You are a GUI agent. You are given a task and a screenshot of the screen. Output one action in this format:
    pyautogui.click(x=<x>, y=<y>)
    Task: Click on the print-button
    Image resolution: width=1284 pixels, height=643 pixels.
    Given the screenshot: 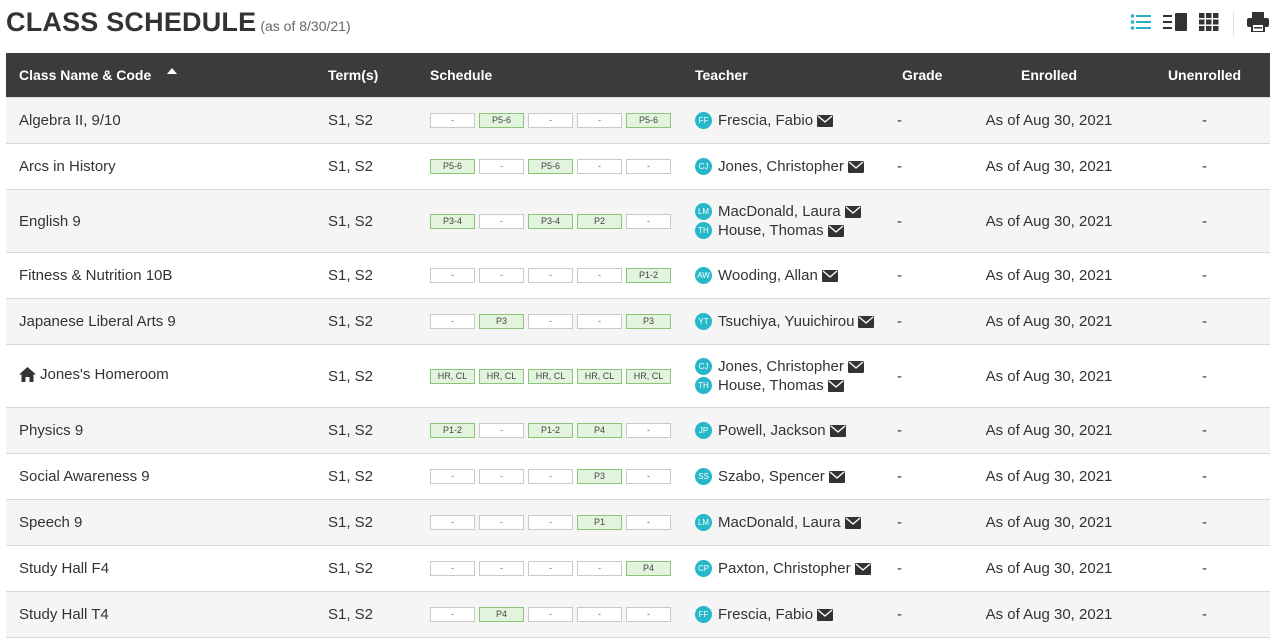 What is the action you would take?
    pyautogui.click(x=1258, y=23)
    